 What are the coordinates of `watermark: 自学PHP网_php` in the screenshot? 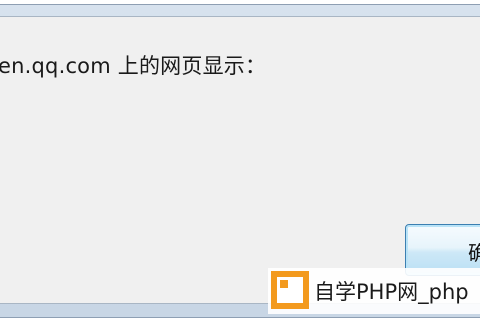 It's located at (374, 291).